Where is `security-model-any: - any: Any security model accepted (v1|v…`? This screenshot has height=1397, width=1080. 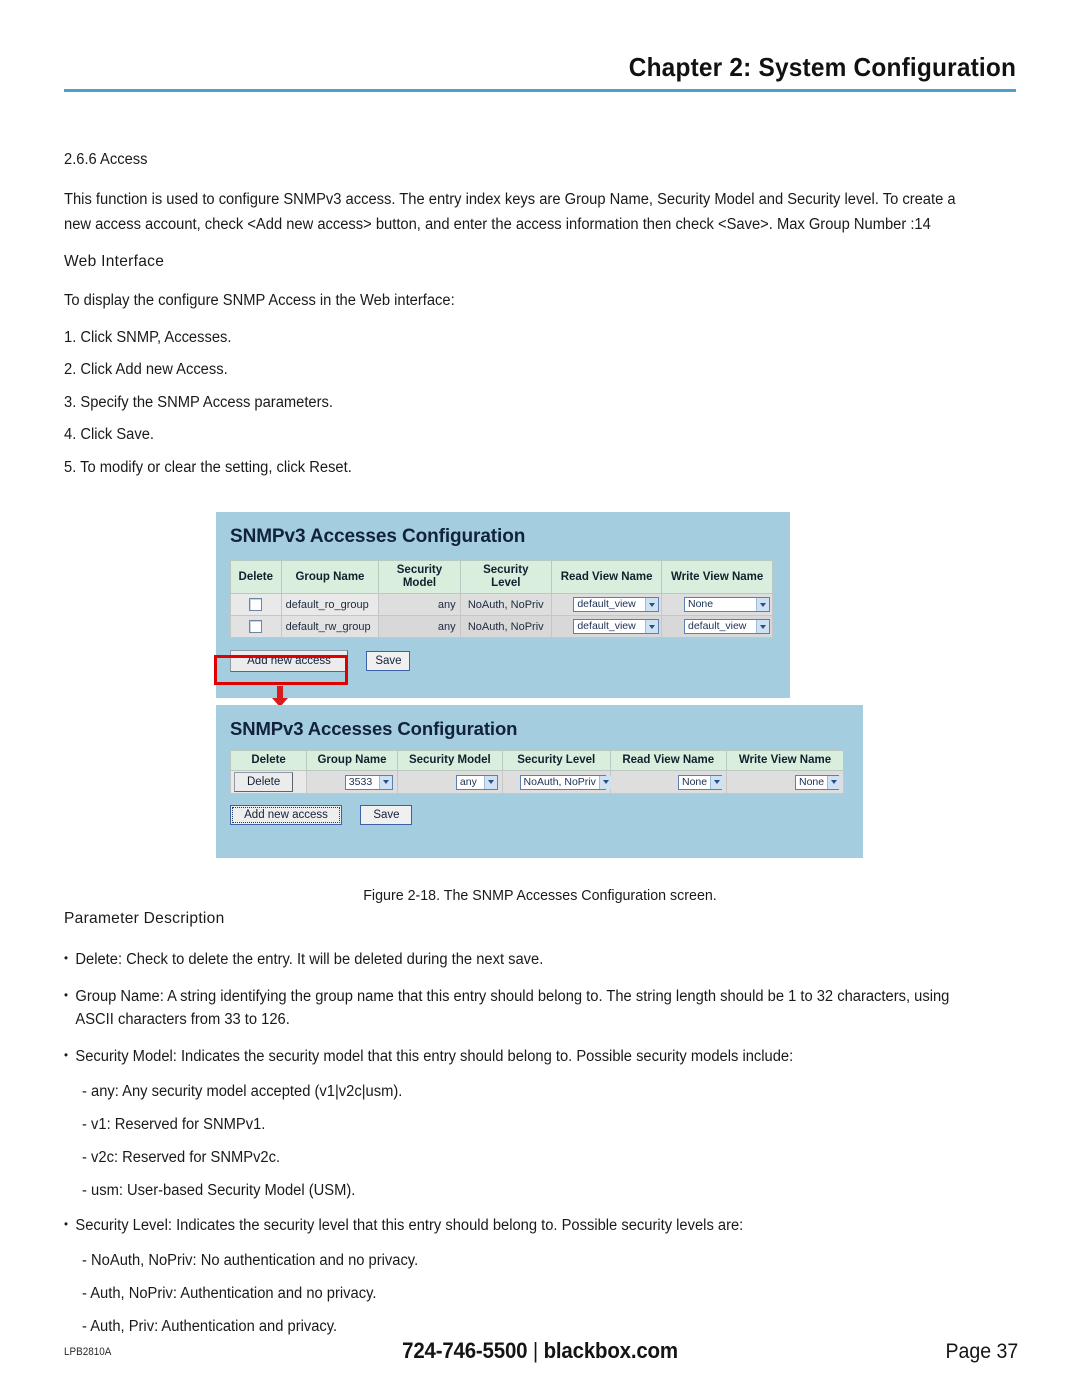
security-model-any: - any: Any security model accepted (v1|v… is located at coordinates (242, 1091).